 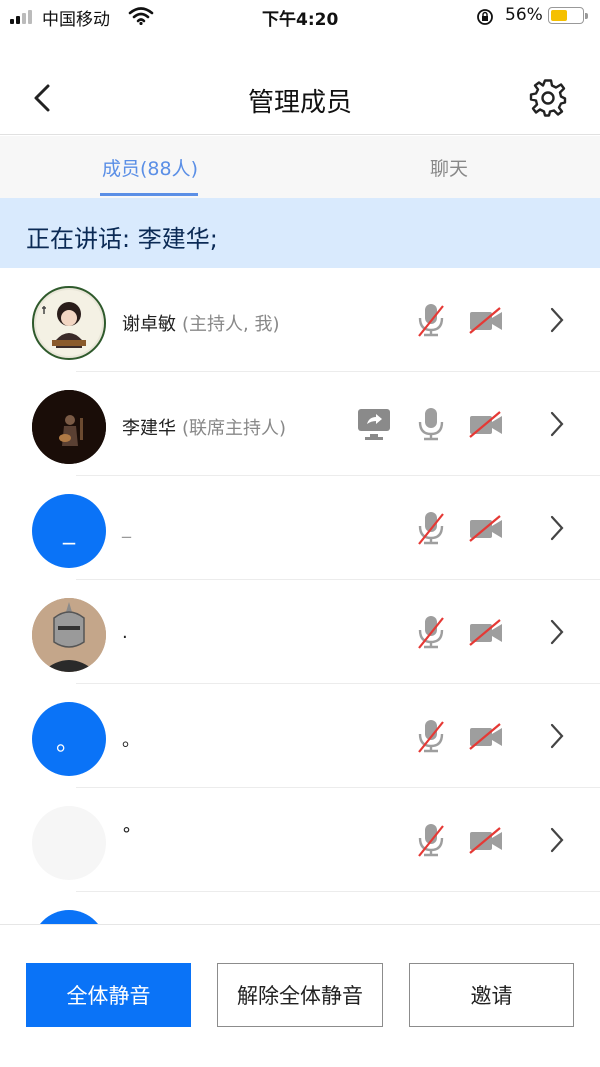 What do you see at coordinates (201, 324) in the screenshot?
I see `member-name: 谢卓敏 (主持人, 我)` at bounding box center [201, 324].